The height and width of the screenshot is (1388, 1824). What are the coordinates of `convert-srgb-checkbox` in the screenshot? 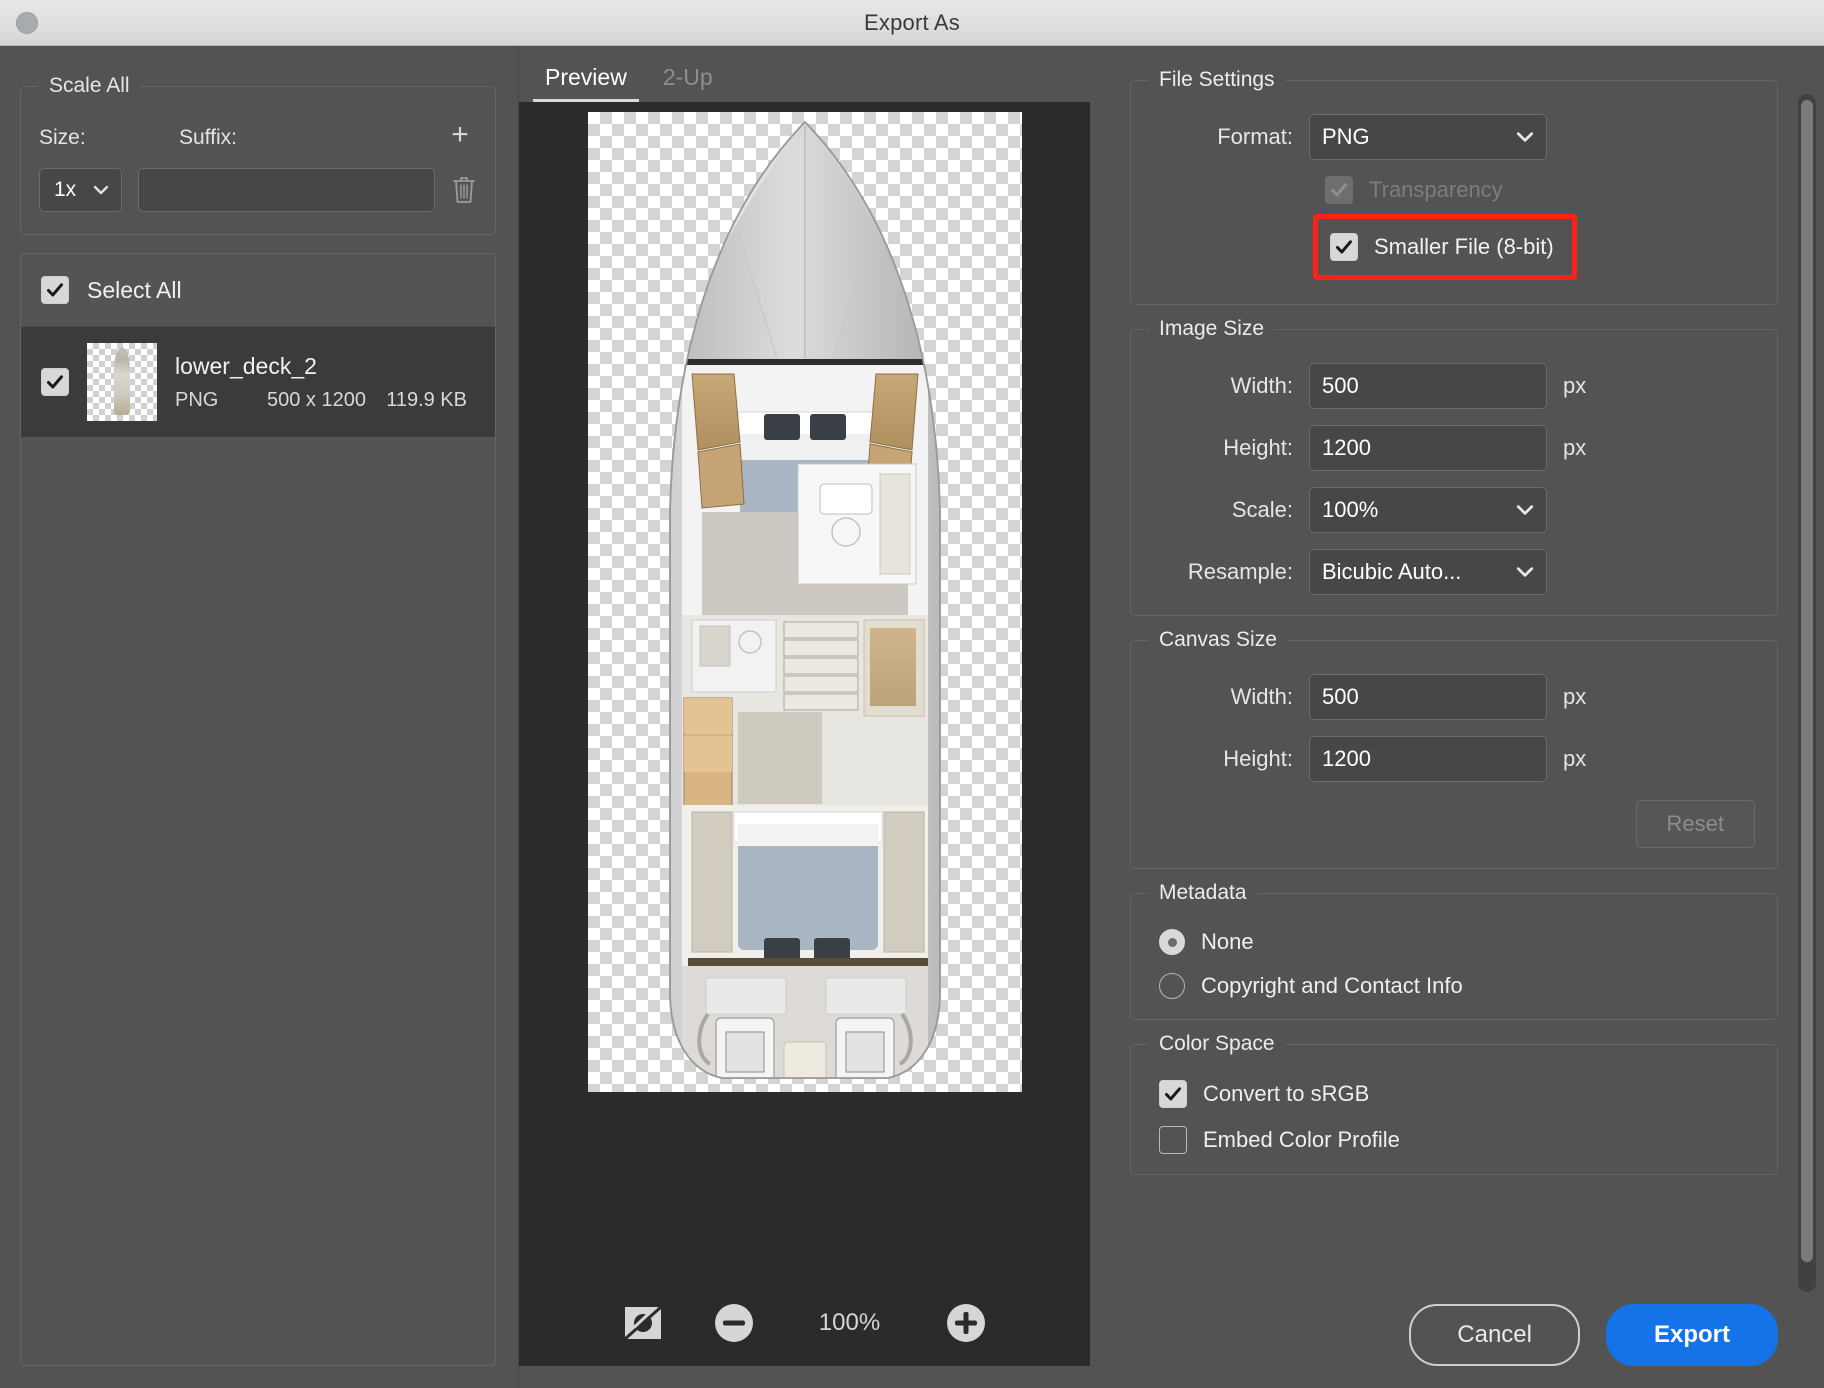 It's located at (1173, 1094).